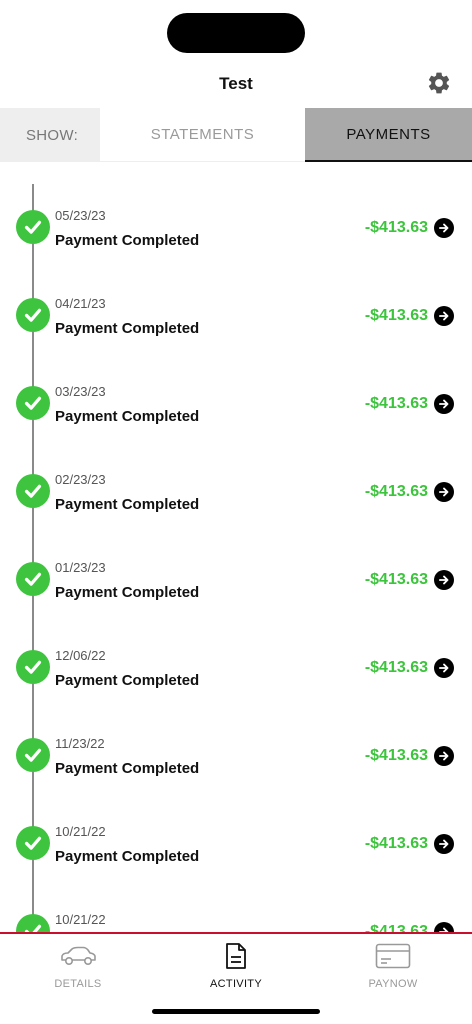  Describe the element at coordinates (78, 984) in the screenshot. I see `tab-details-label: DETAILS` at that location.